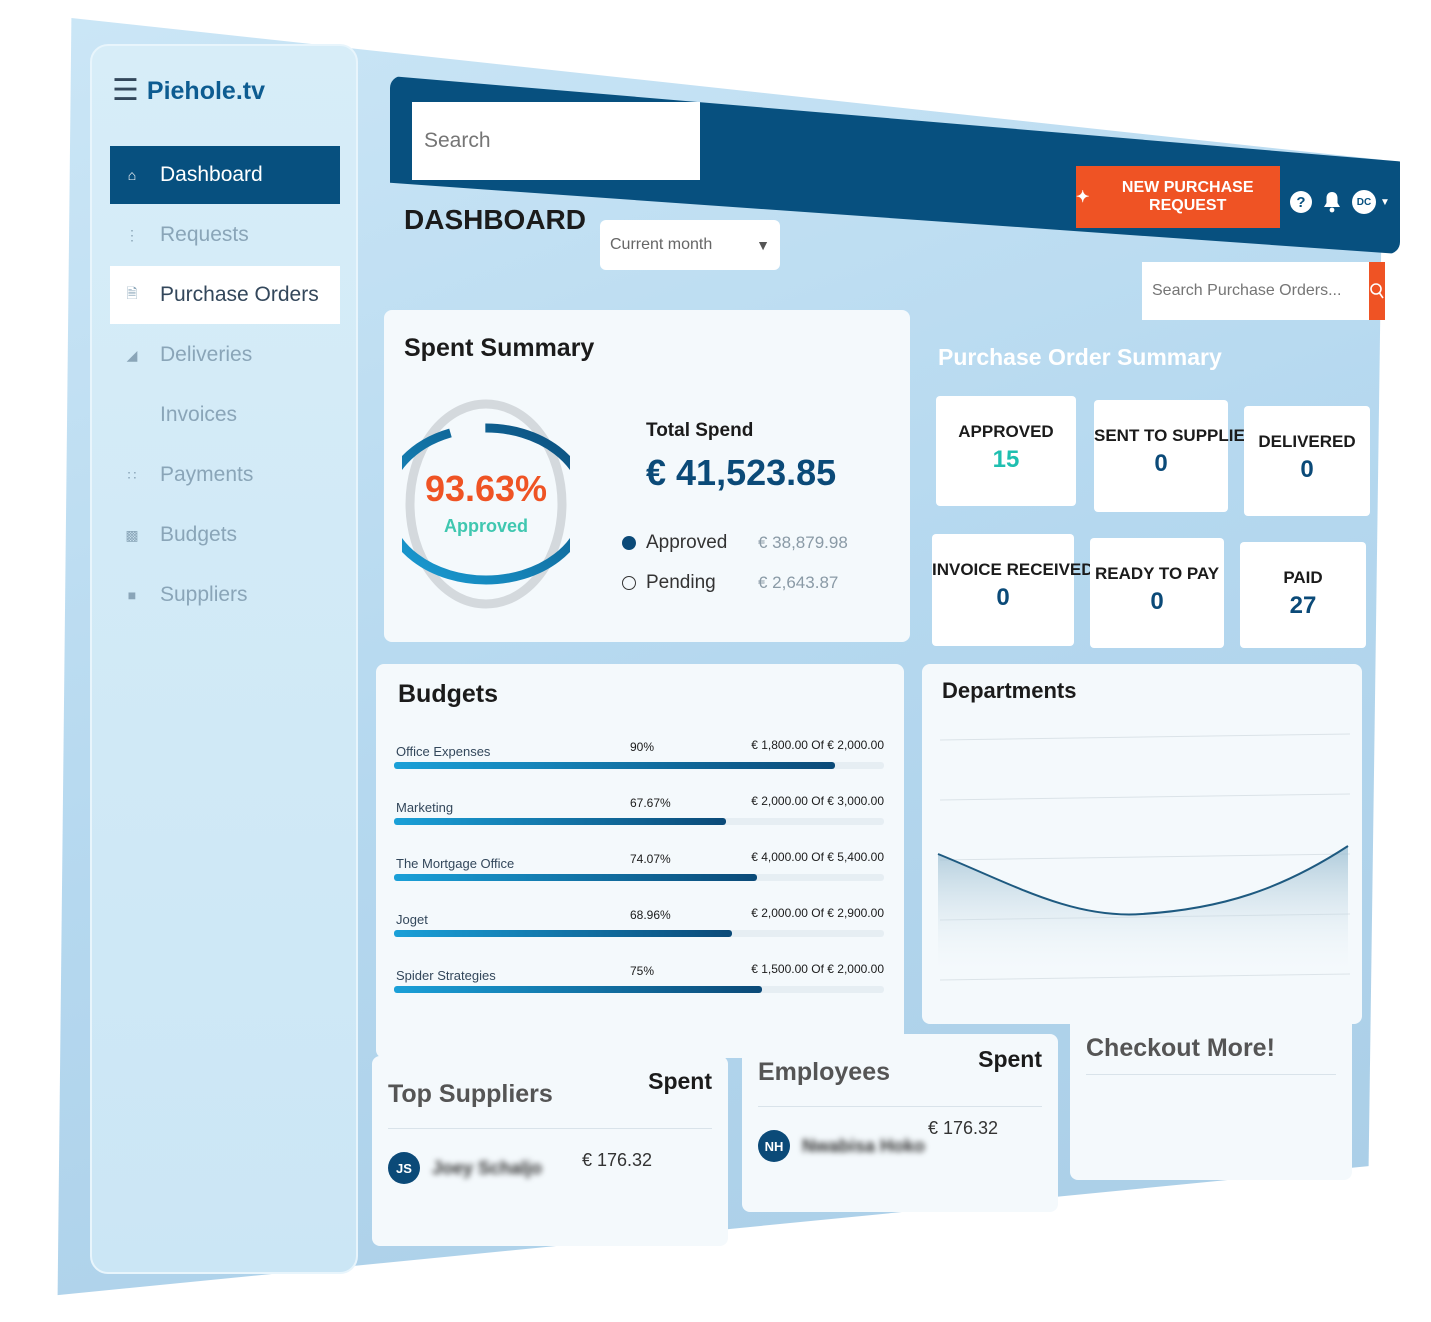 The height and width of the screenshot is (1322, 1431). Describe the element at coordinates (225, 595) in the screenshot. I see `sidebar-item-suppliers: ■ Suppliers` at that location.